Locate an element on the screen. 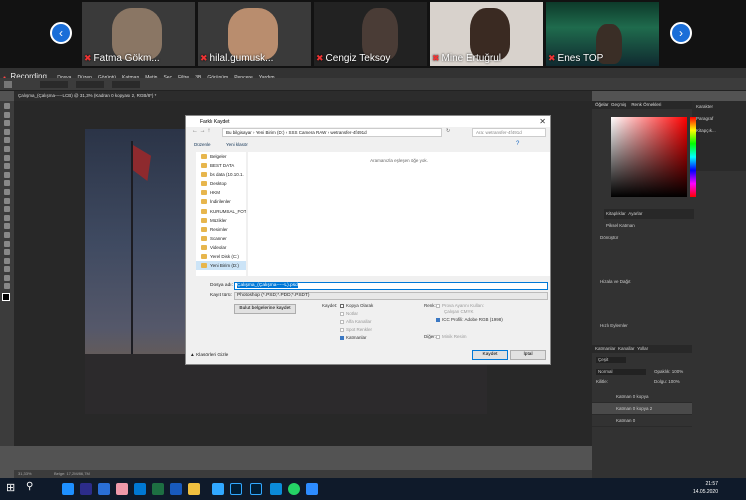 The width and height of the screenshot is (746, 500). layers-checkbox: Katmanlar is located at coordinates (353, 337).